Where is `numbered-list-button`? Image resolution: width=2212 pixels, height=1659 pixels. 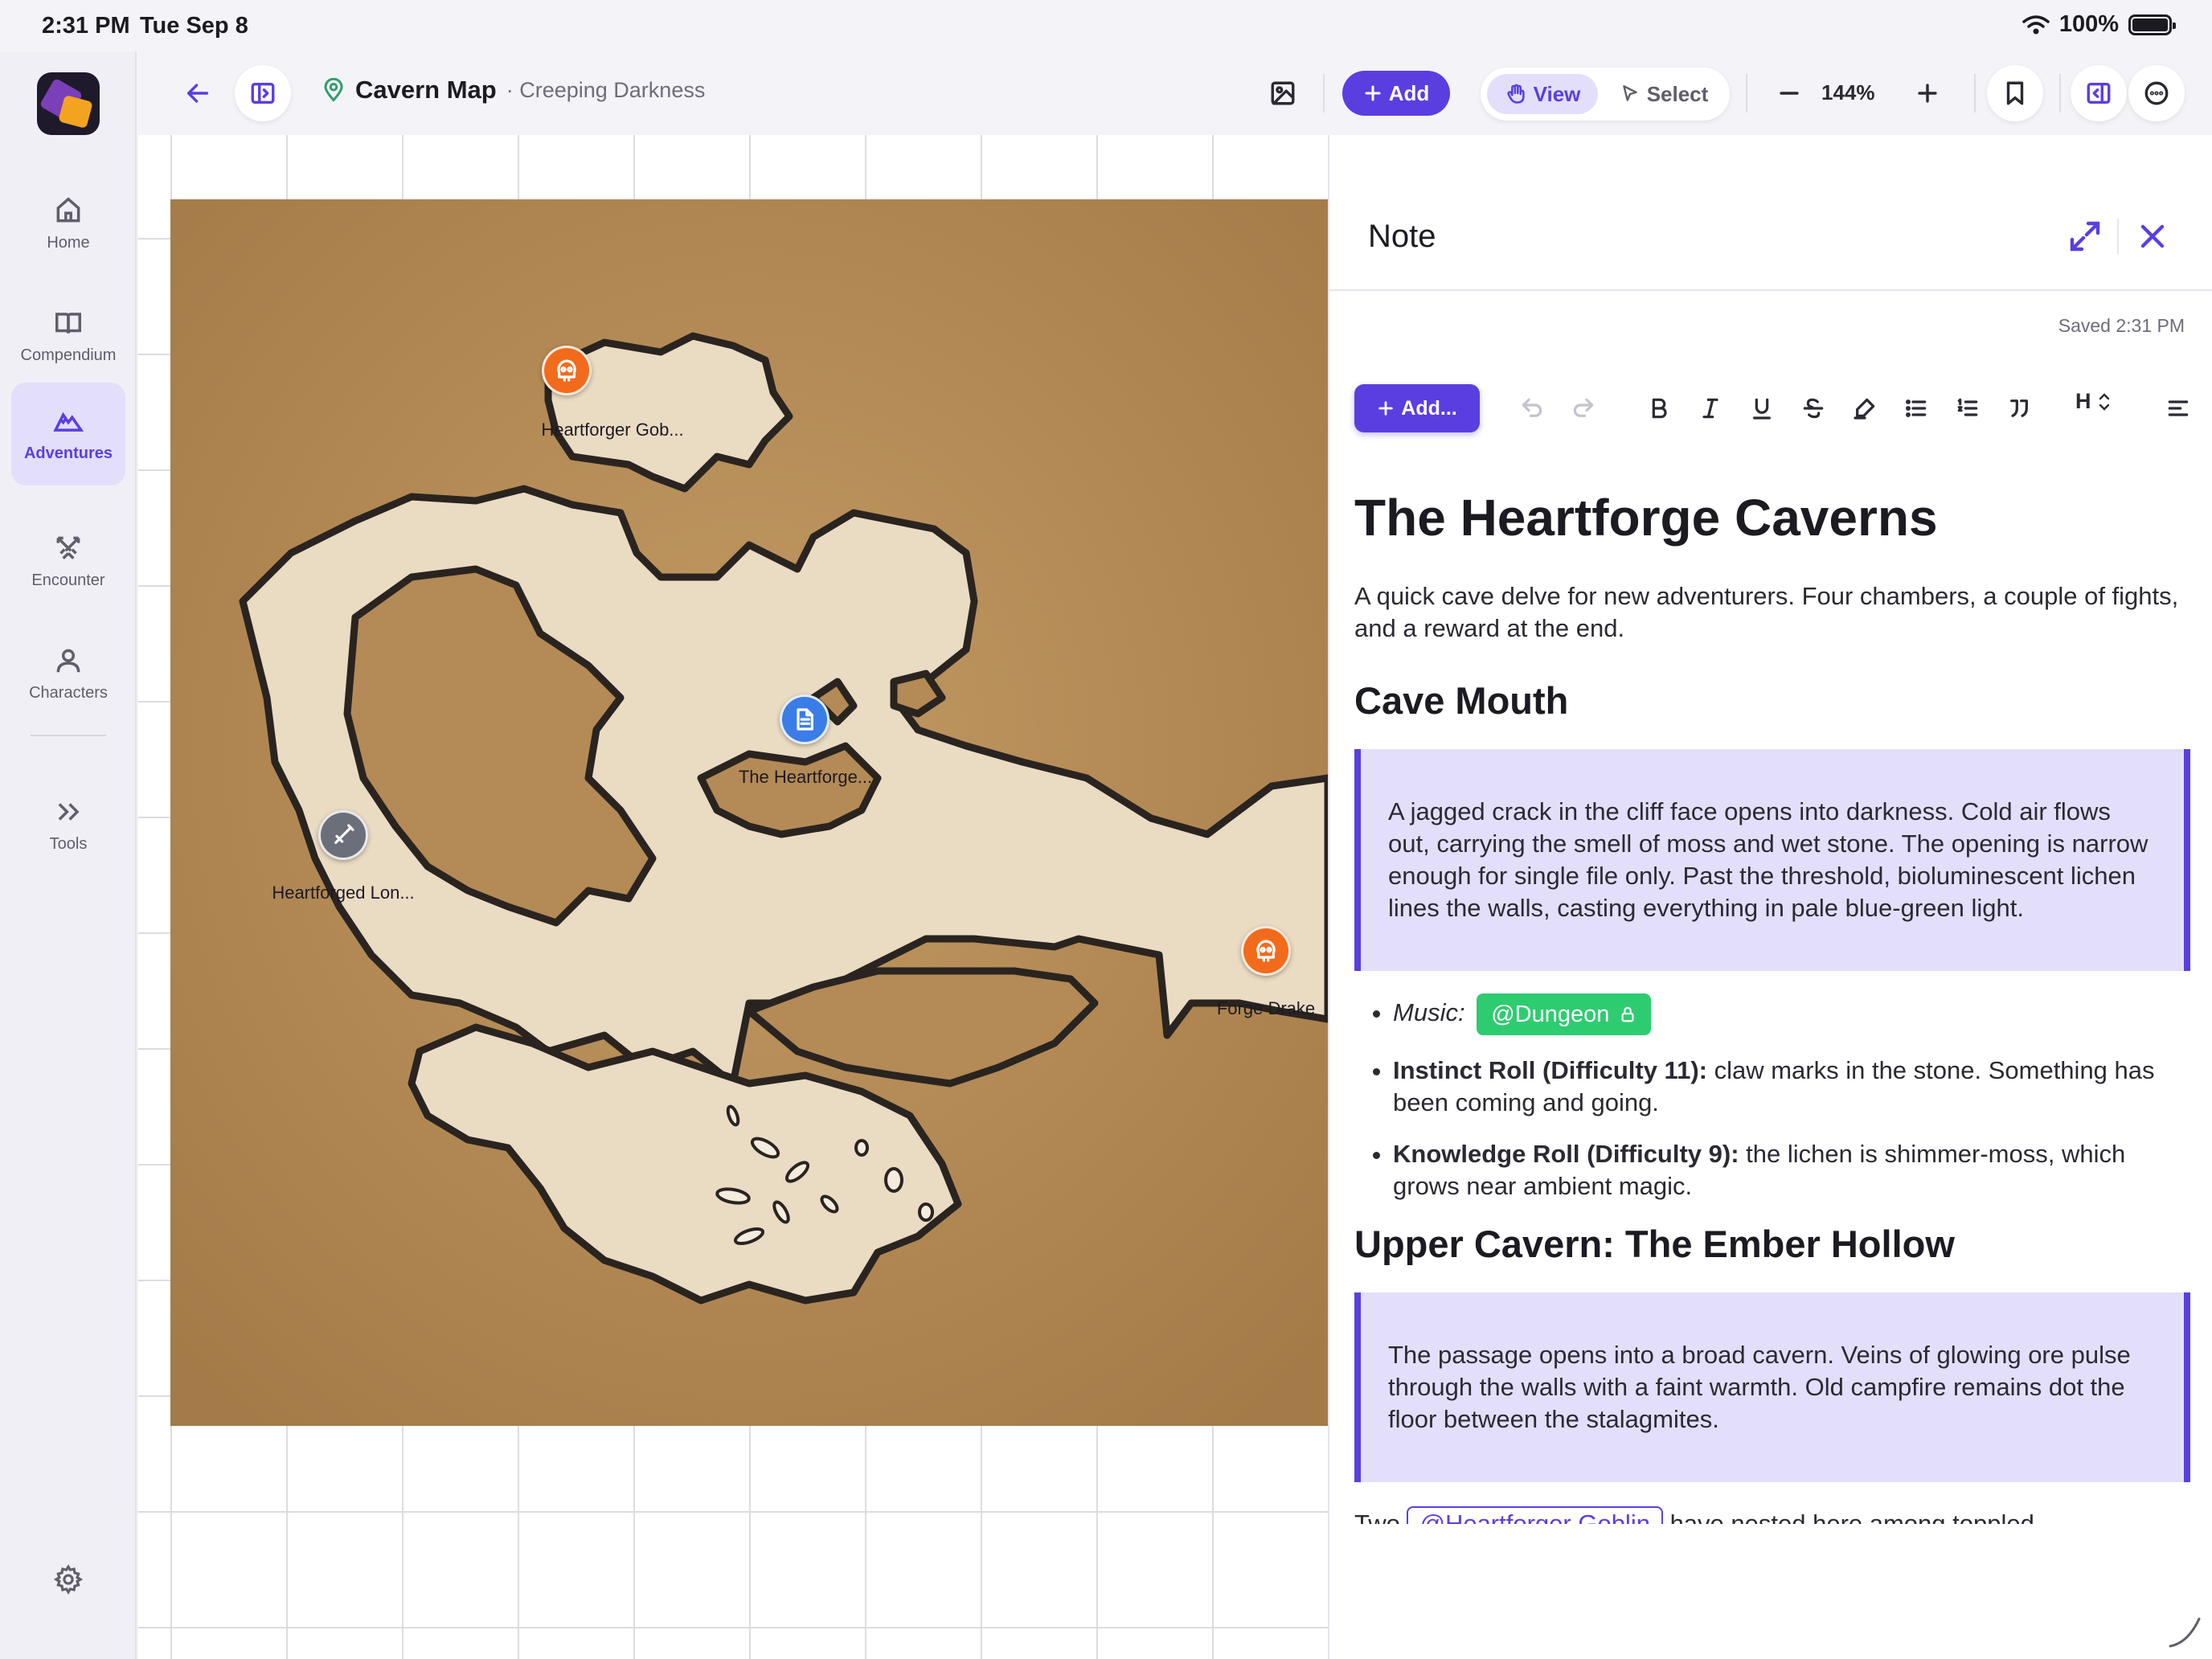
numbered-list-button is located at coordinates (1967, 408).